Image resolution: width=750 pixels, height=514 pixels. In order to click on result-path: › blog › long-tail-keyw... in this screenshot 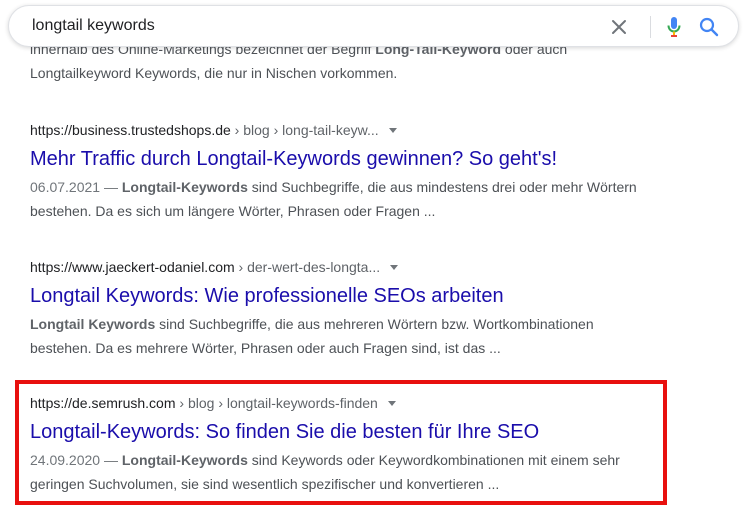, I will do `click(304, 130)`.